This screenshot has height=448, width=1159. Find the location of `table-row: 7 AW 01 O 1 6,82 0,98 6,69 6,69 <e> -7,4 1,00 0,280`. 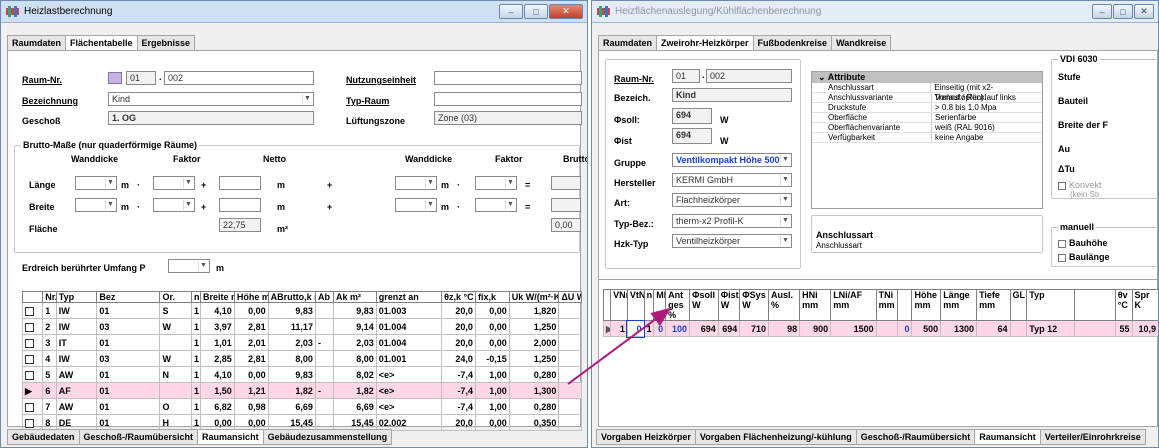

table-row: 7 AW 01 O 1 6,82 0,98 6,69 6,69 <e> -7,4 1,00 0,280 is located at coordinates (301, 406).